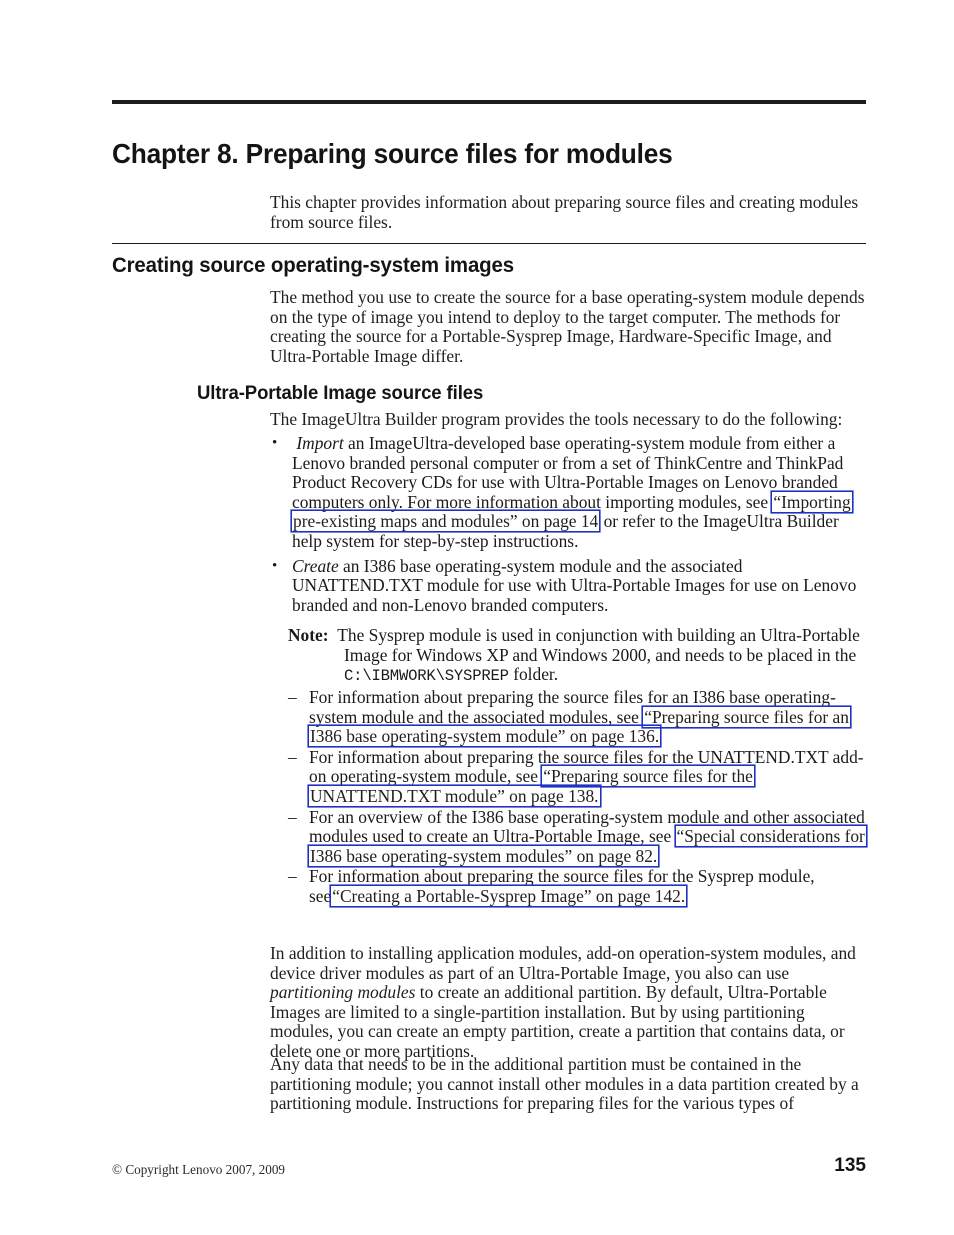 The width and height of the screenshot is (954, 1235). I want to click on note-text-b: folder., so click(533, 674).